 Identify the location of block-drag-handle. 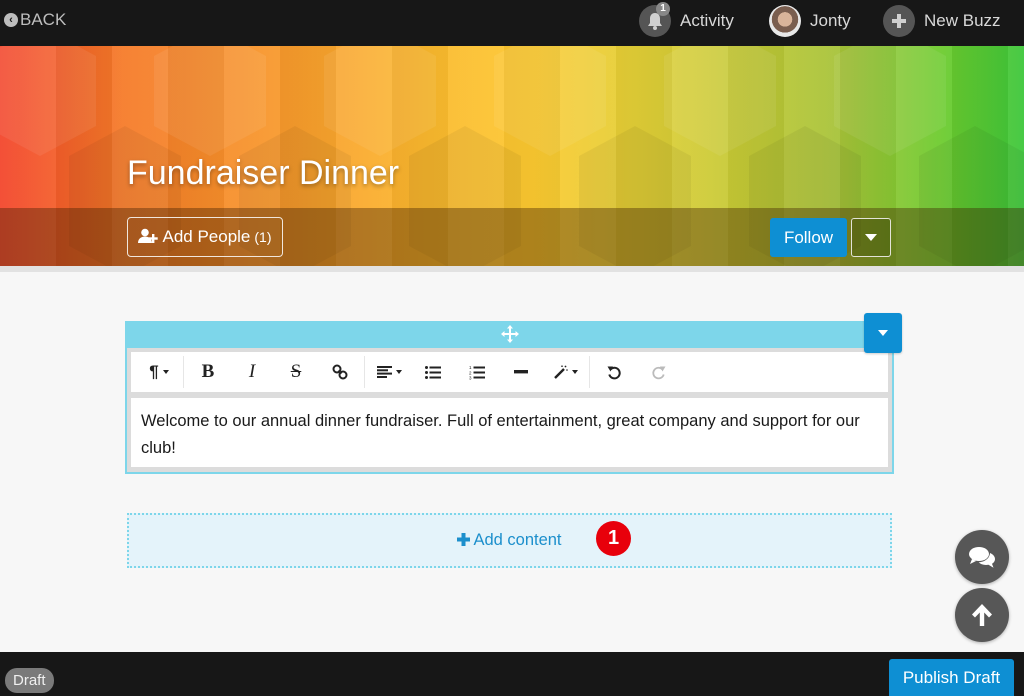
(509, 335).